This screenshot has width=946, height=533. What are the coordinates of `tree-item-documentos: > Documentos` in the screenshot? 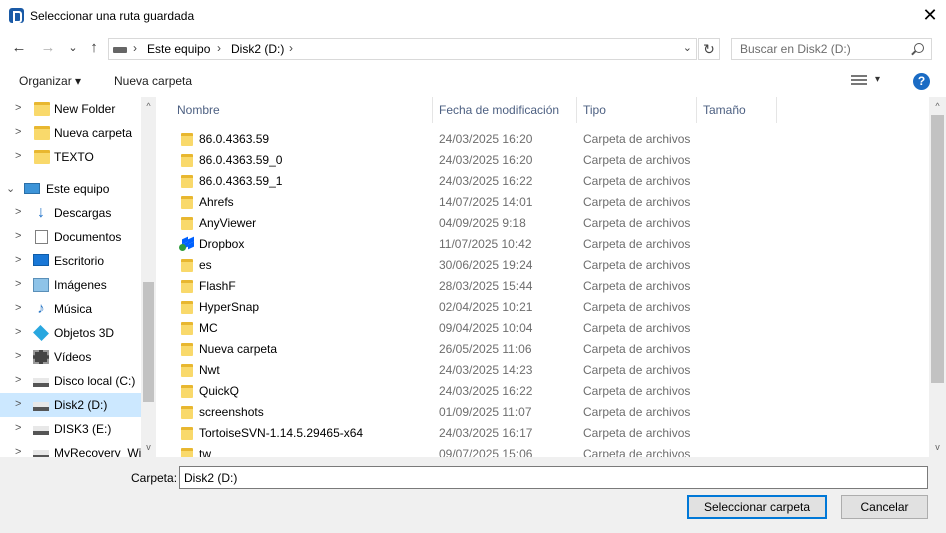 It's located at (70, 237).